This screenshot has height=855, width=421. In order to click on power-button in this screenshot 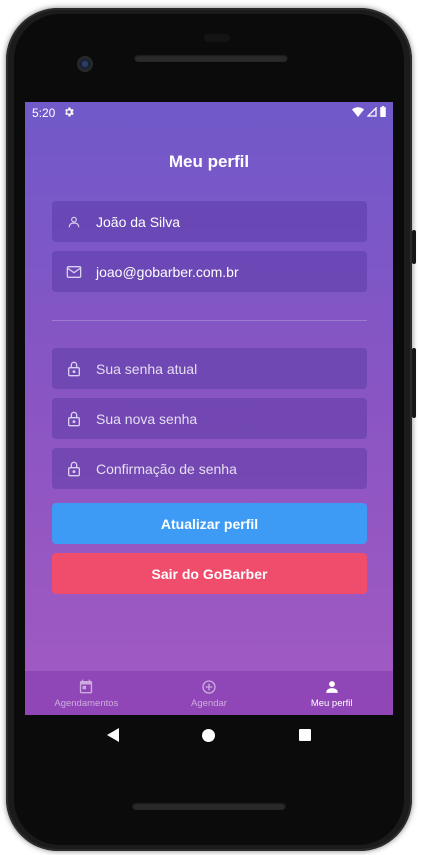, I will do `click(414, 247)`.